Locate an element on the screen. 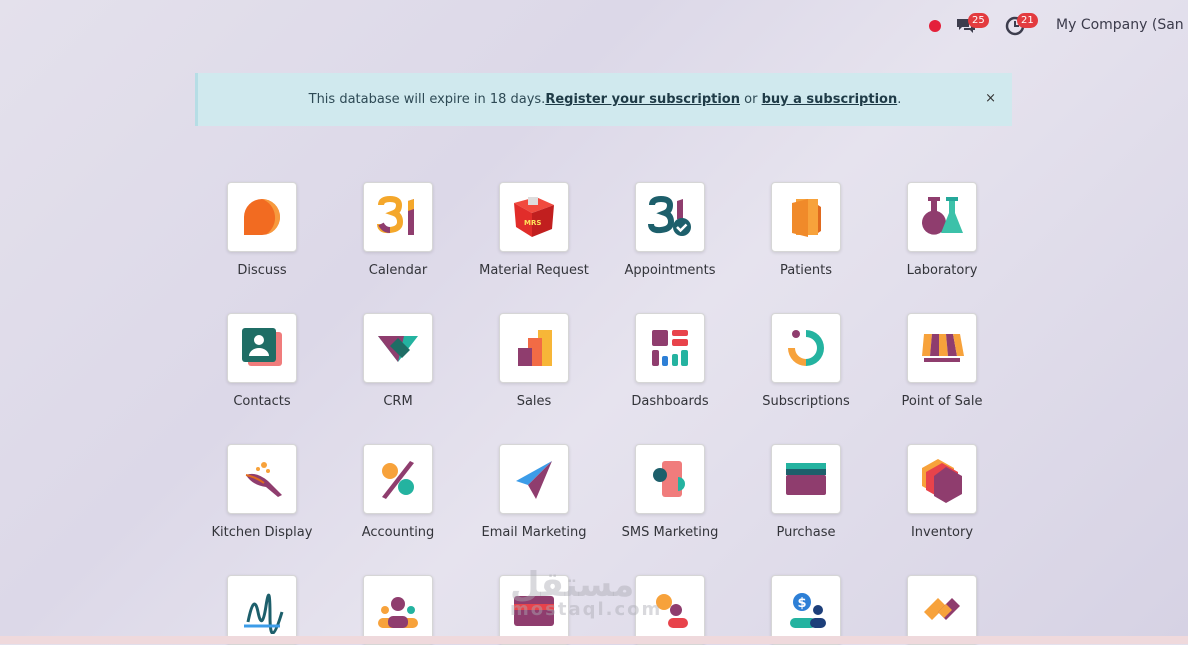  bottom-strip is located at coordinates (594, 640).